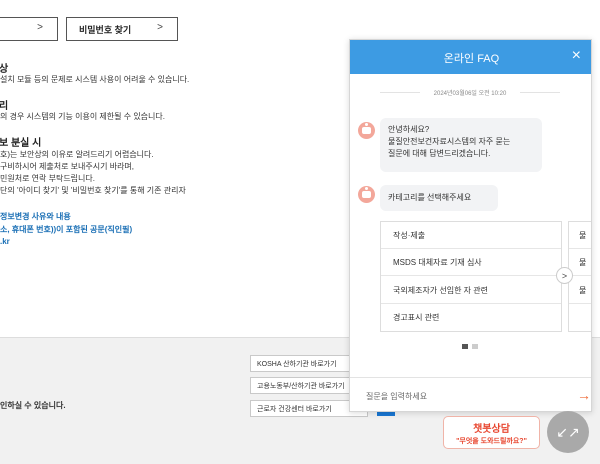 The width and height of the screenshot is (600, 464). What do you see at coordinates (471, 317) in the screenshot?
I see `category-item: 경고표시 관련` at bounding box center [471, 317].